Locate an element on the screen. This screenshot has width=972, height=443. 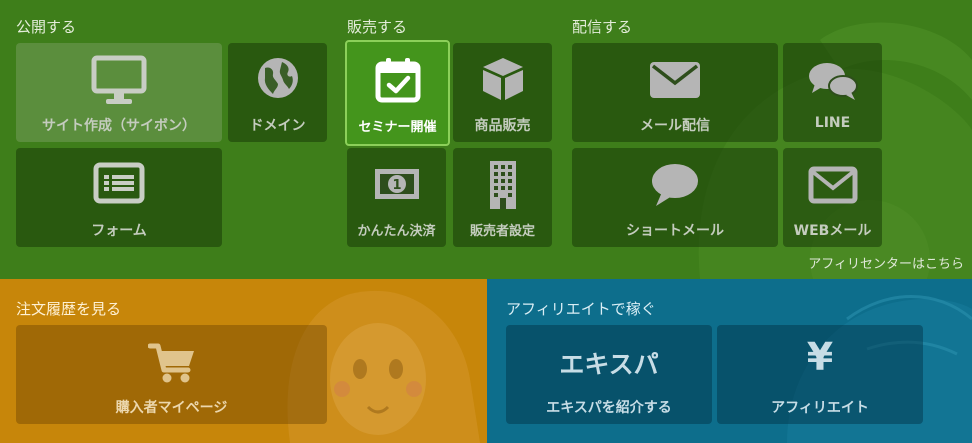
form-tile: フォーム is located at coordinates (119, 197).